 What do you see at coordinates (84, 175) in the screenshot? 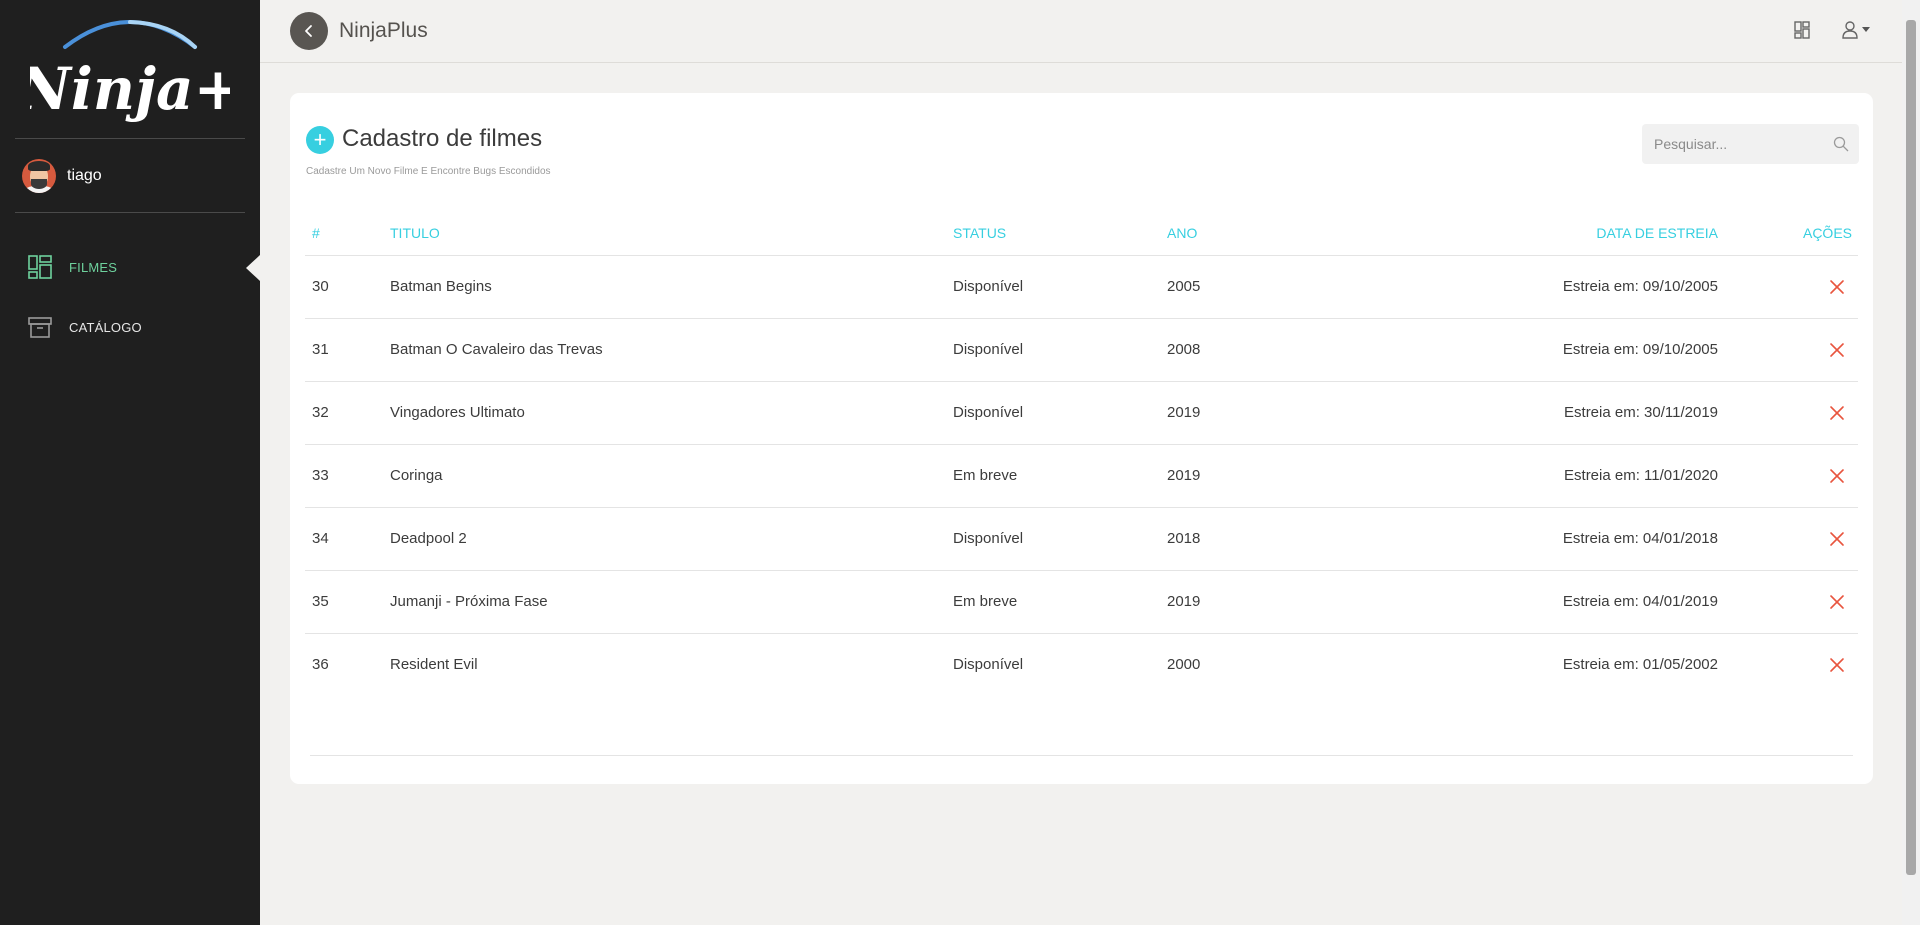
I see `user-name: tiago` at bounding box center [84, 175].